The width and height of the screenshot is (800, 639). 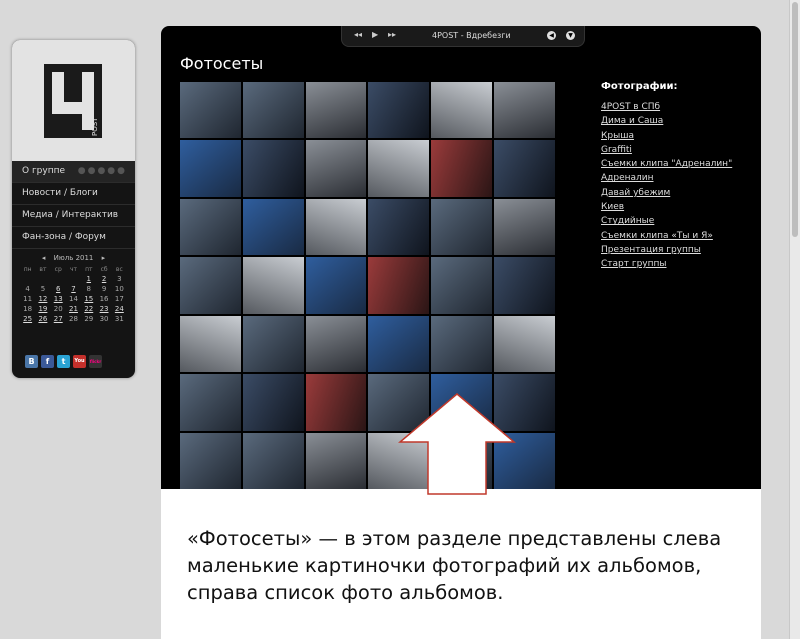 What do you see at coordinates (73, 216) in the screenshot?
I see `nav-item-media: Медиа / Интерактив` at bounding box center [73, 216].